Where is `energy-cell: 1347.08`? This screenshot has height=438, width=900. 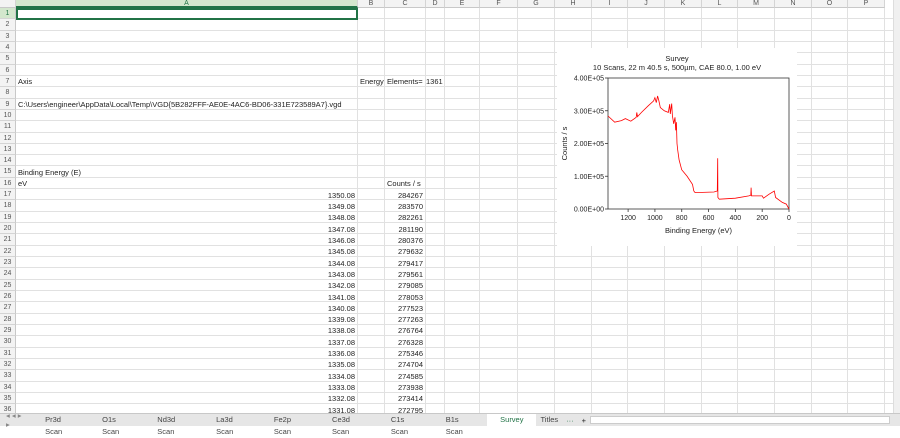 energy-cell: 1347.08 is located at coordinates (185, 229).